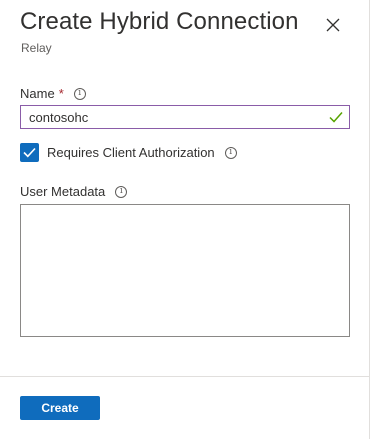  I want to click on checkmark-icon, so click(336, 117).